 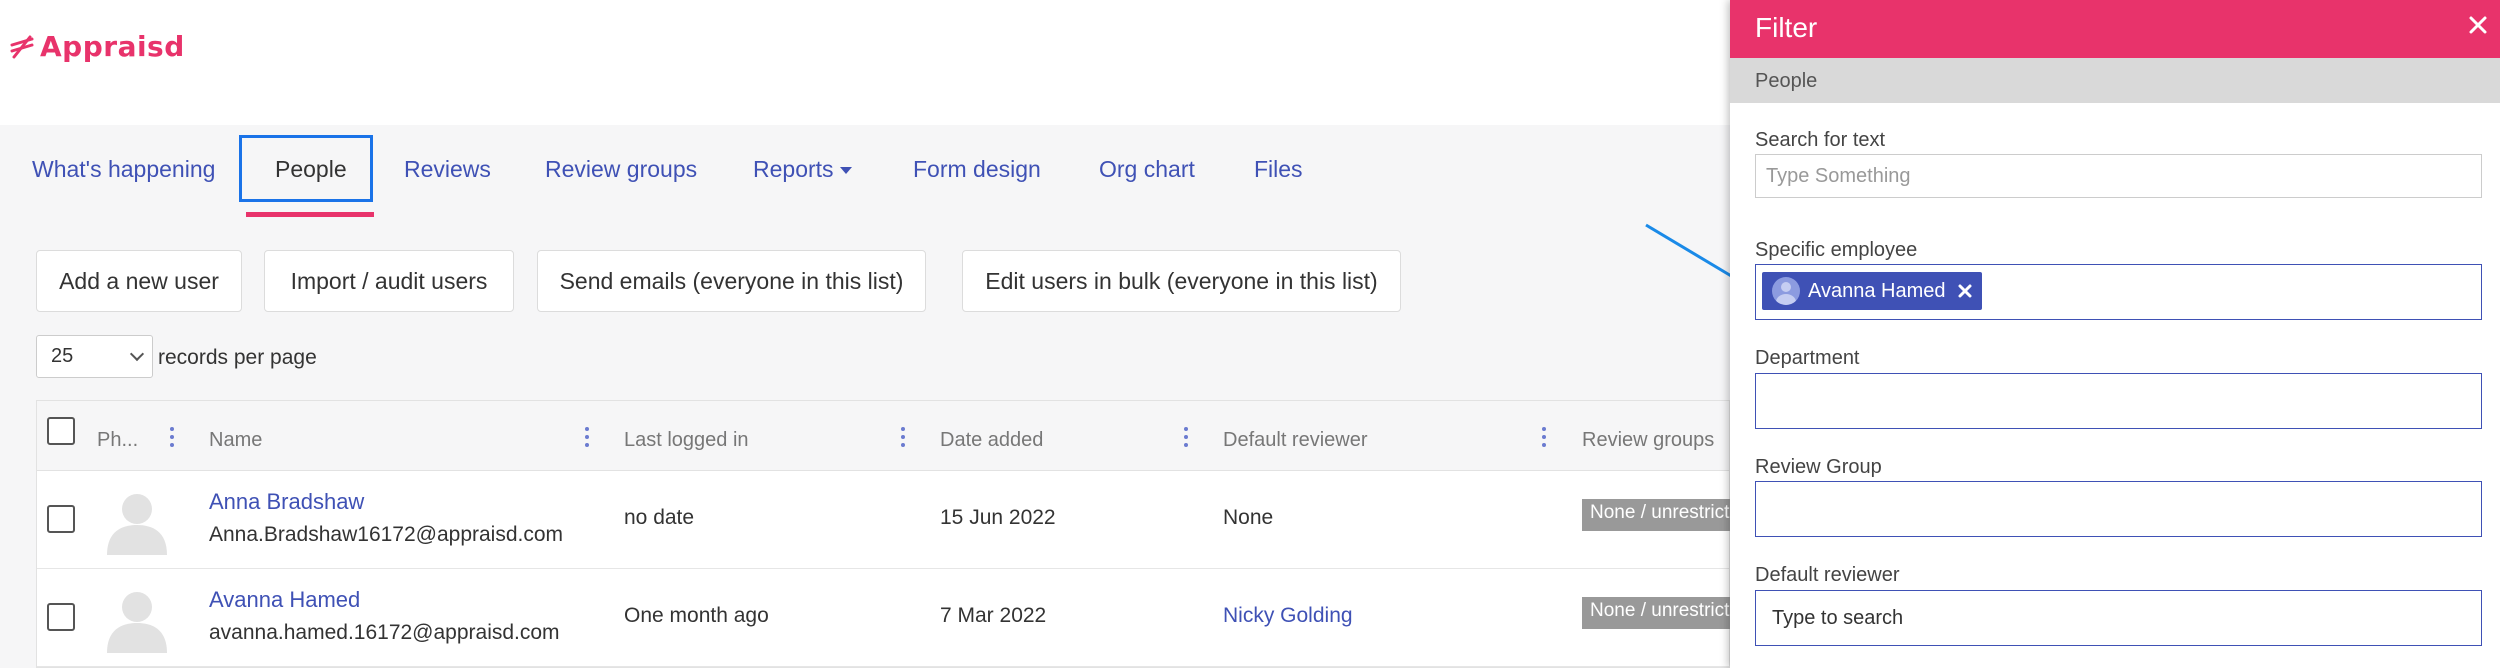 What do you see at coordinates (1278, 169) in the screenshot?
I see `nav-item-files: Files` at bounding box center [1278, 169].